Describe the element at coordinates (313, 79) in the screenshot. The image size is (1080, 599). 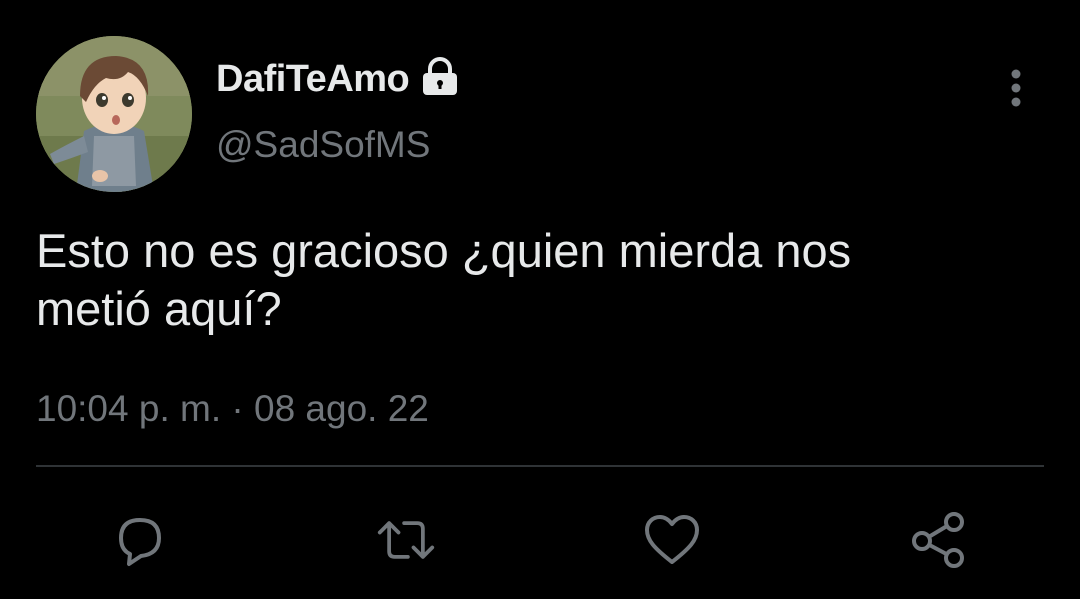
I see `display-name: DafiTeAmo` at that location.